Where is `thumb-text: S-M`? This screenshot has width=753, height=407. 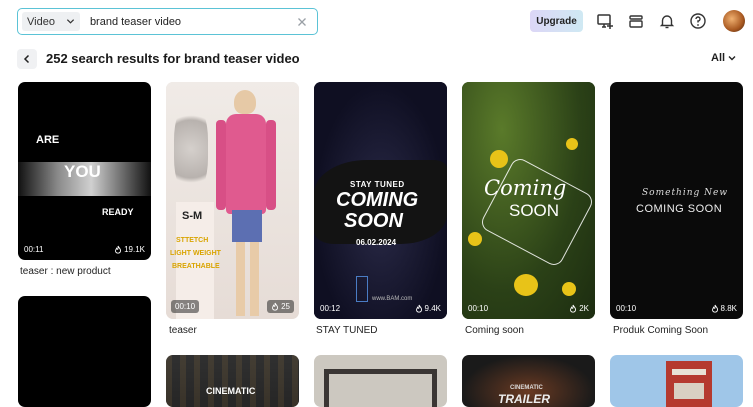
thumb-text: S-M is located at coordinates (192, 216).